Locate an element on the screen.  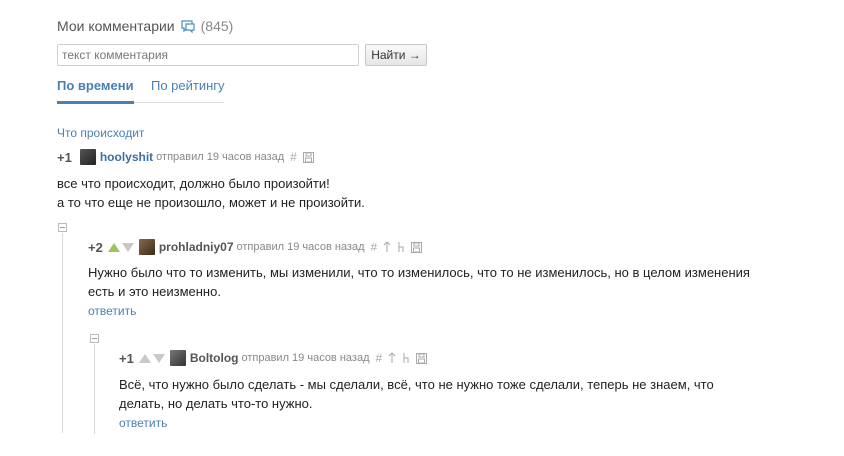
search-input is located at coordinates (208, 55).